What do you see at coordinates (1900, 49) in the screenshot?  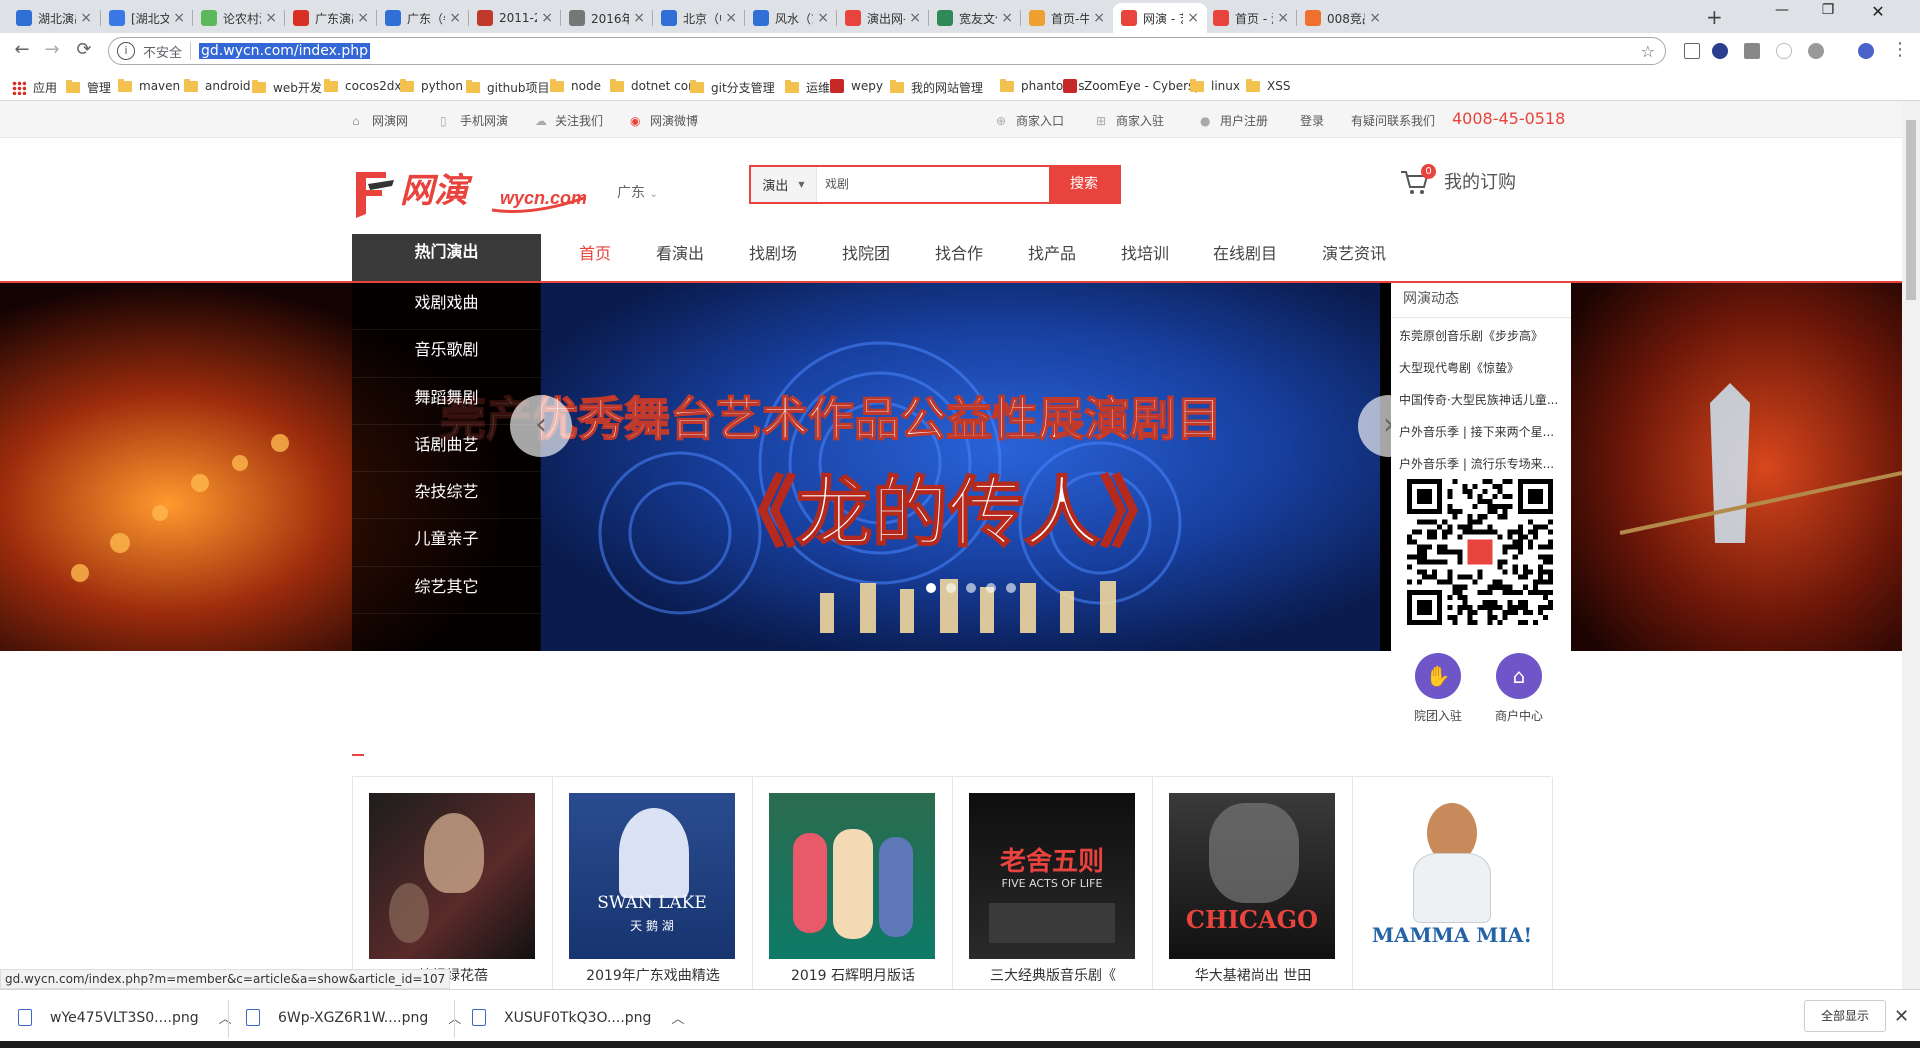 I see `menu-icon: ⋮` at bounding box center [1900, 49].